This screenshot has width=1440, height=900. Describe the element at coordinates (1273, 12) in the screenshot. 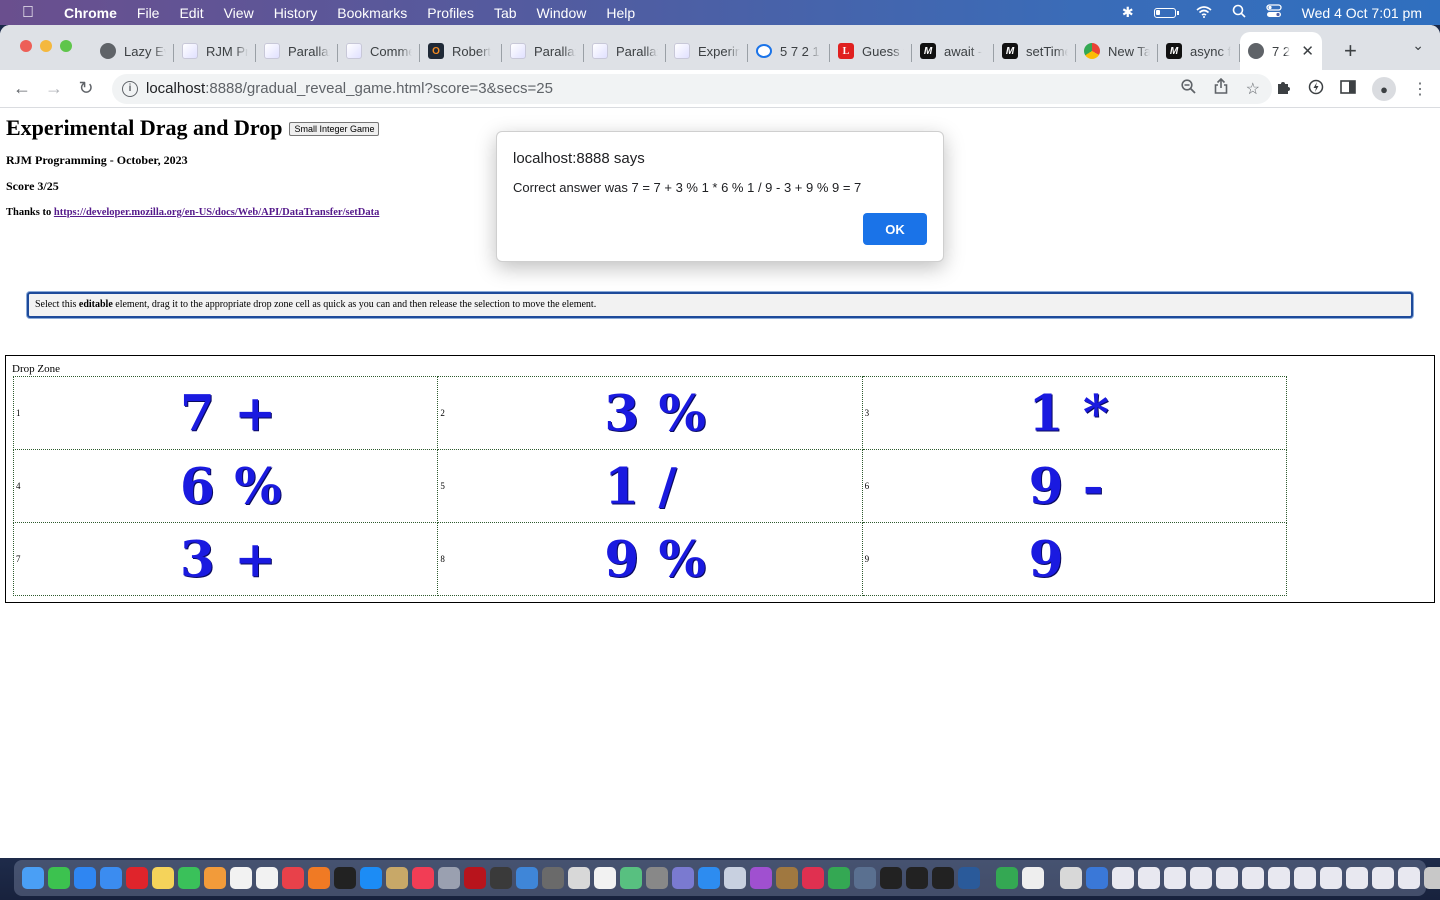

I see `control-center-icon` at that location.